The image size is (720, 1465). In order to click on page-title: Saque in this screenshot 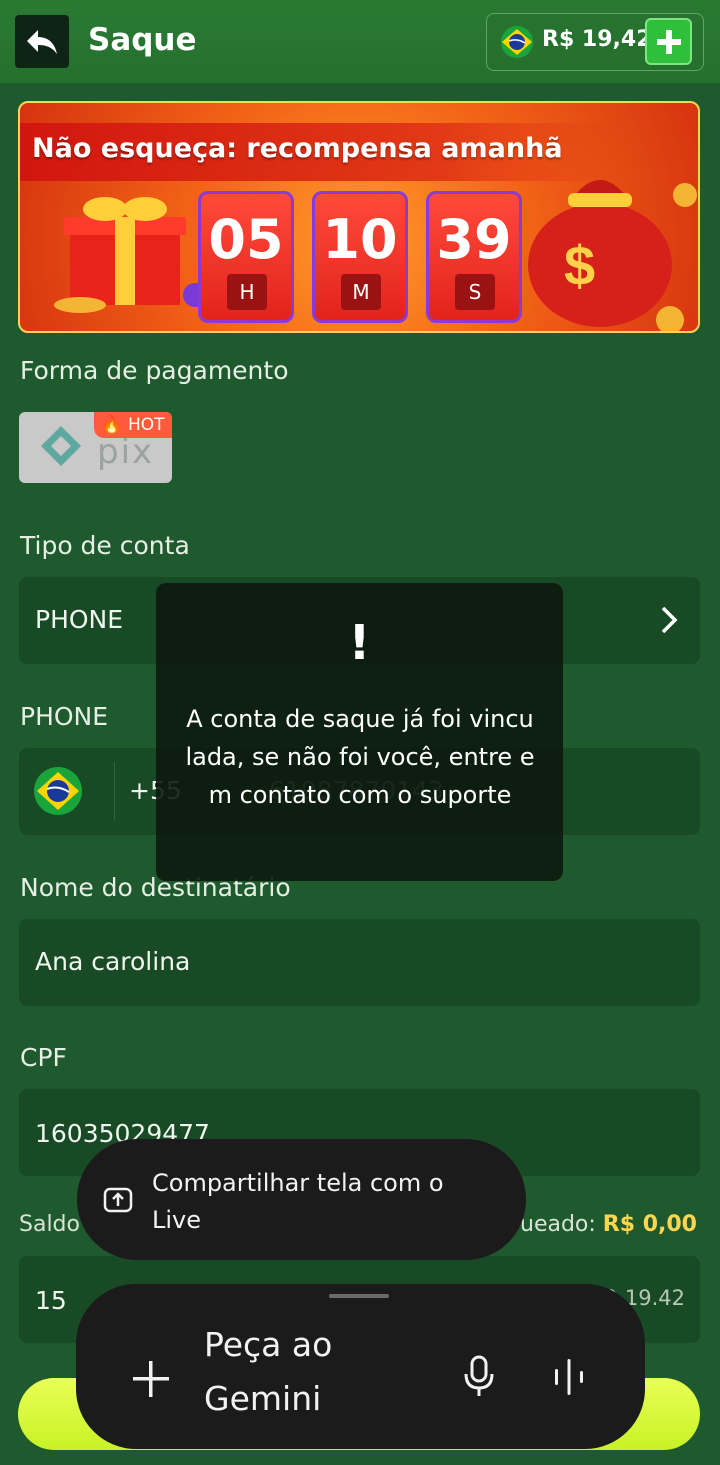, I will do `click(142, 40)`.